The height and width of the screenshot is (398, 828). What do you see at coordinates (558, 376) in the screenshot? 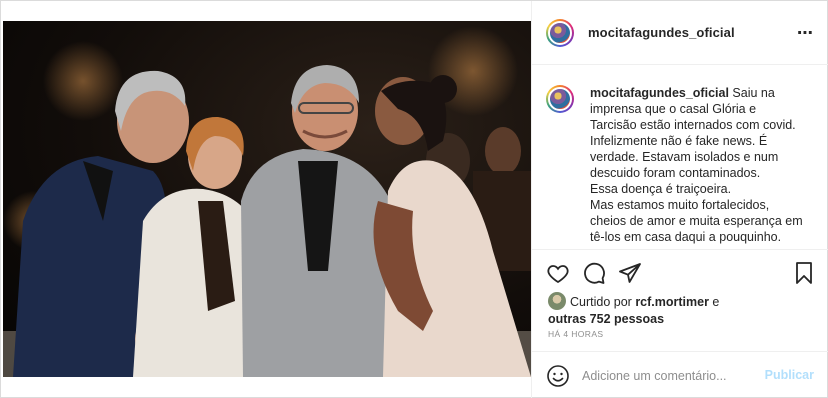
I see `emoji-icon` at bounding box center [558, 376].